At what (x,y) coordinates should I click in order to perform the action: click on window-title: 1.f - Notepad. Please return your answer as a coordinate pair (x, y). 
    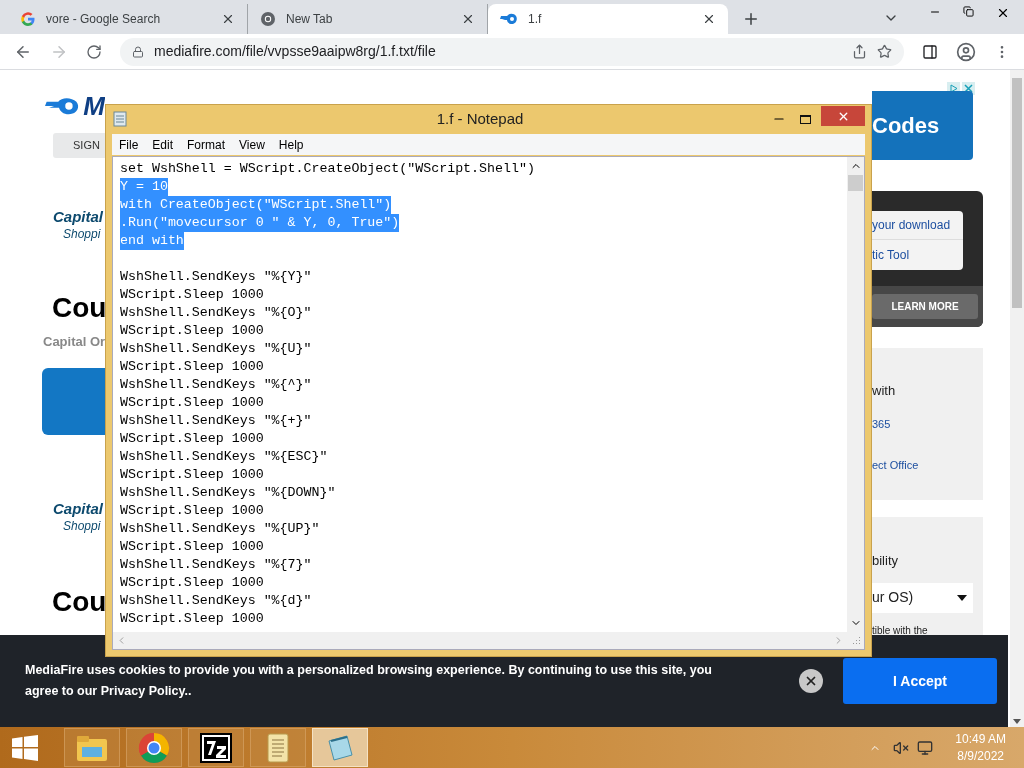
    Looking at the image, I should click on (480, 118).